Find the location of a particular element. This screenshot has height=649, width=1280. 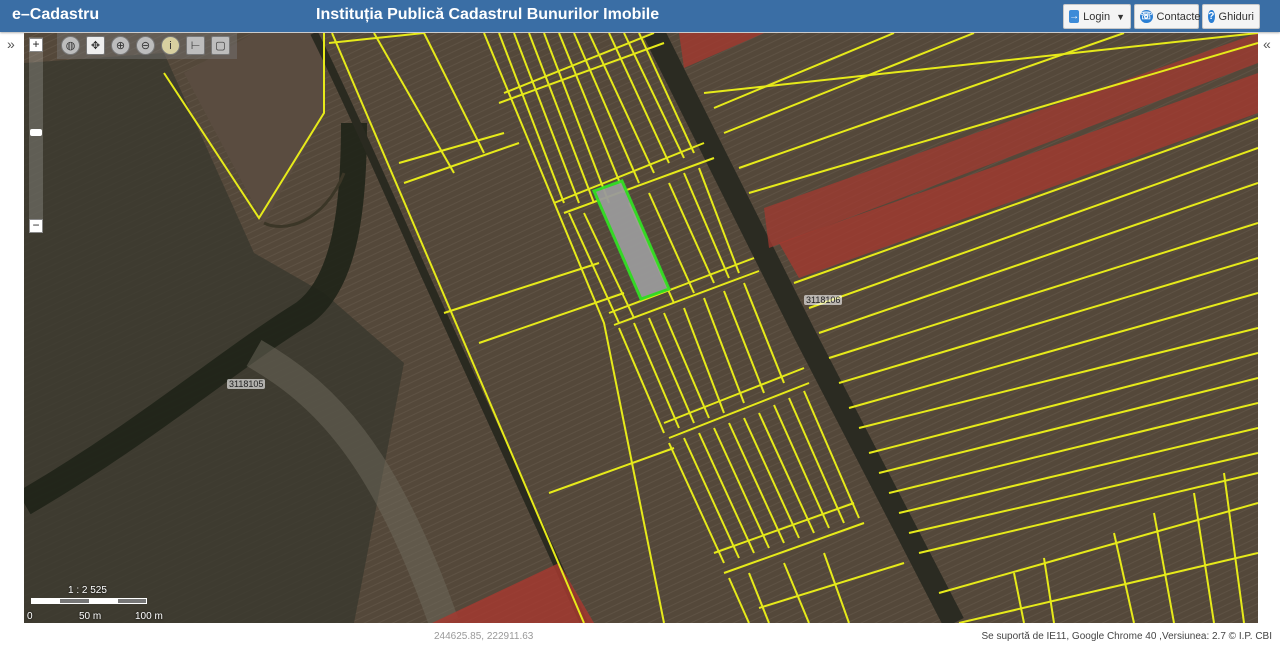

scale-bar is located at coordinates (89, 601).